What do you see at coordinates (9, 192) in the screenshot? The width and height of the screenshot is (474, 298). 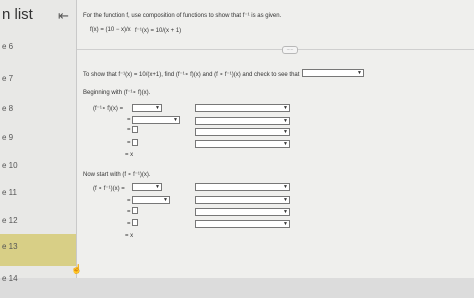 I see `sidebar-item-label: e 11` at bounding box center [9, 192].